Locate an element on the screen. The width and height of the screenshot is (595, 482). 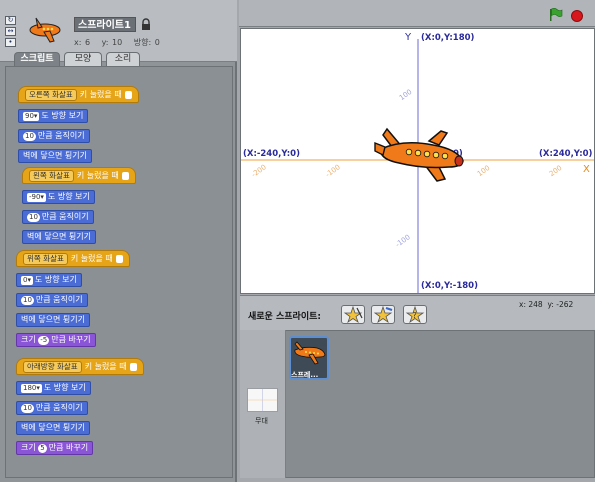
y-axis-letter: Y is located at coordinates (408, 37).